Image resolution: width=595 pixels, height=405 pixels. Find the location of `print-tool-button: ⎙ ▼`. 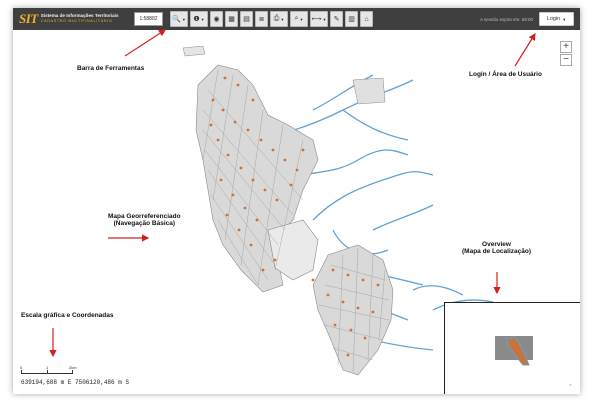

print-tool-button: ⎙ ▼ is located at coordinates (279, 19).